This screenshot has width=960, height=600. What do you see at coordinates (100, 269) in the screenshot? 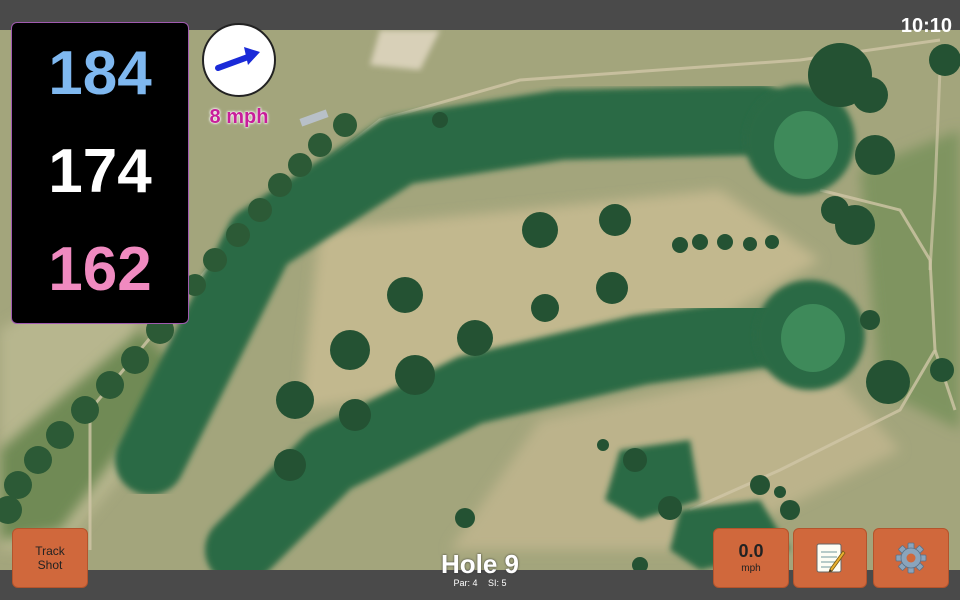
I see `front-distance: 162` at bounding box center [100, 269].